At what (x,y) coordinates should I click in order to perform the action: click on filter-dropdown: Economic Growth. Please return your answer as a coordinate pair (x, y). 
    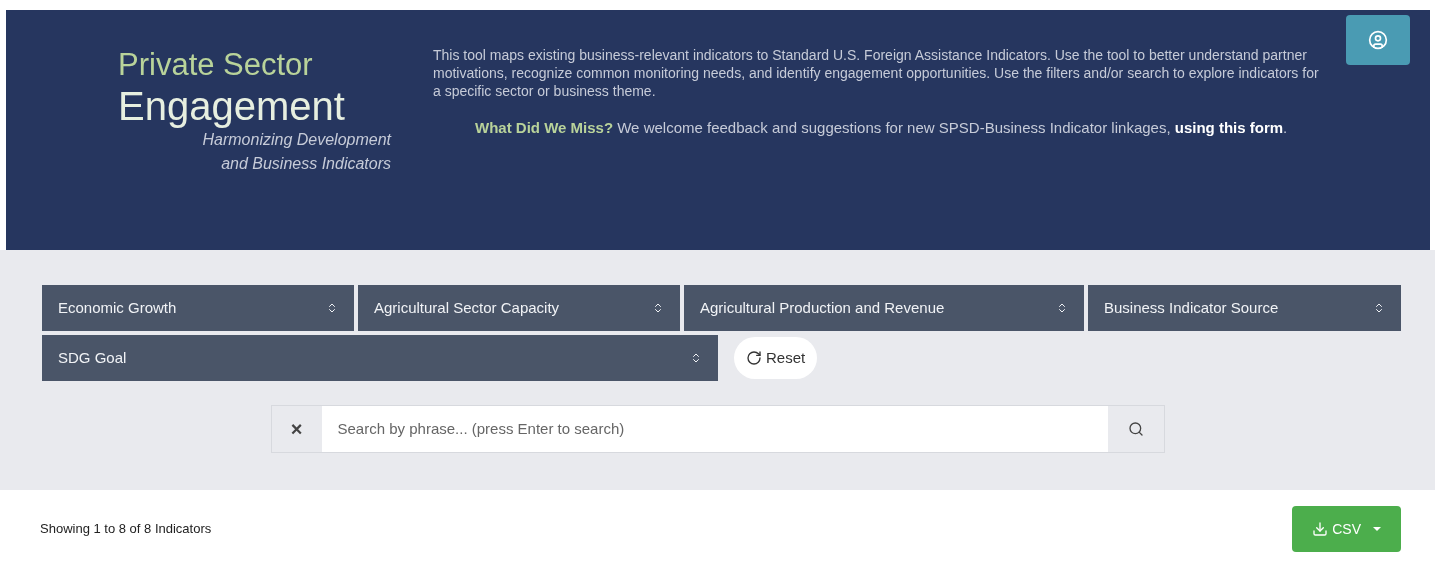
    Looking at the image, I should click on (198, 308).